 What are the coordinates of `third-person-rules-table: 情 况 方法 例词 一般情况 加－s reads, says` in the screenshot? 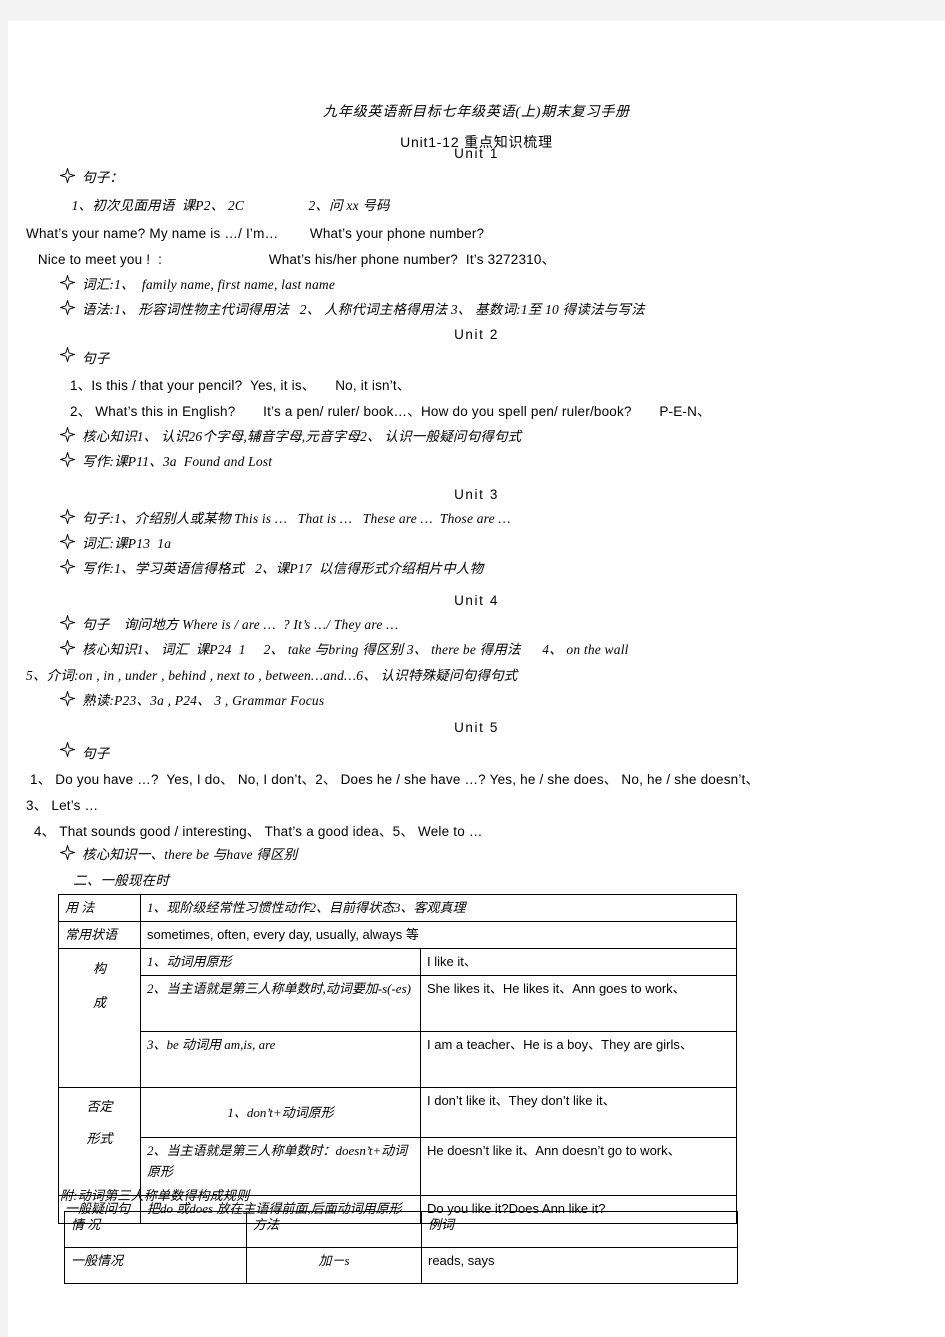 It's located at (401, 1247).